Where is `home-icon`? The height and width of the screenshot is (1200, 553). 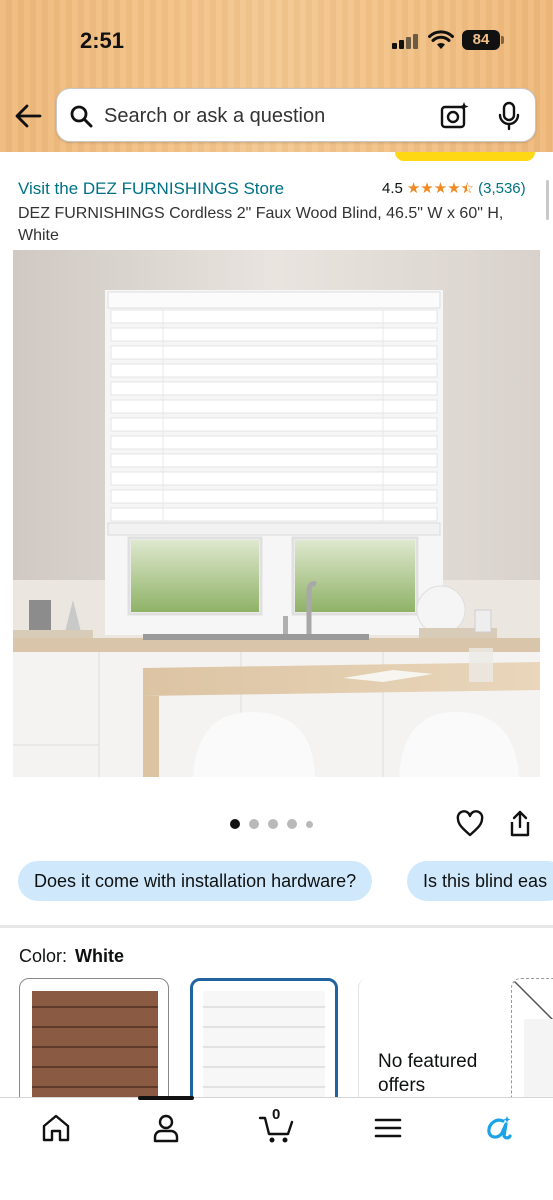
home-icon is located at coordinates (56, 1128).